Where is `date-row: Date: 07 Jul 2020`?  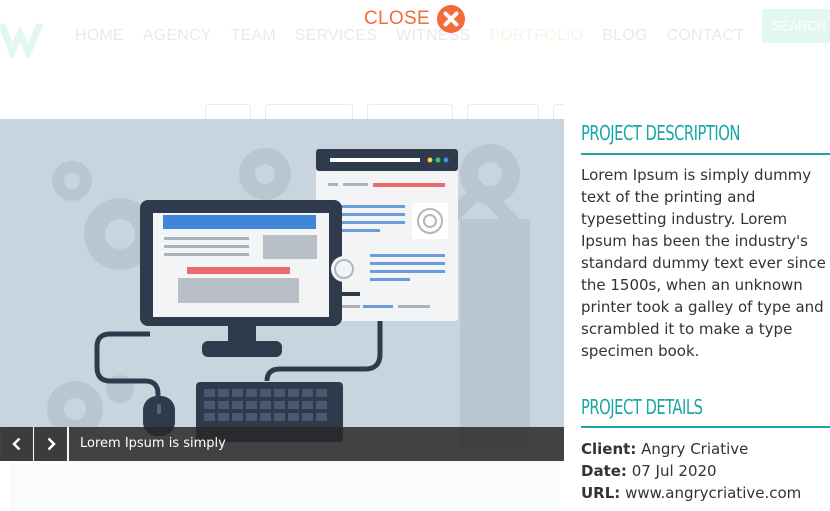 date-row: Date: 07 Jul 2020 is located at coordinates (649, 471).